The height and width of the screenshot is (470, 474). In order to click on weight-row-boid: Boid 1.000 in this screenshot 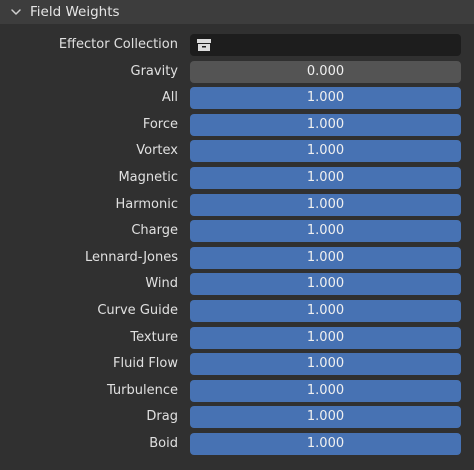, I will do `click(237, 446)`.